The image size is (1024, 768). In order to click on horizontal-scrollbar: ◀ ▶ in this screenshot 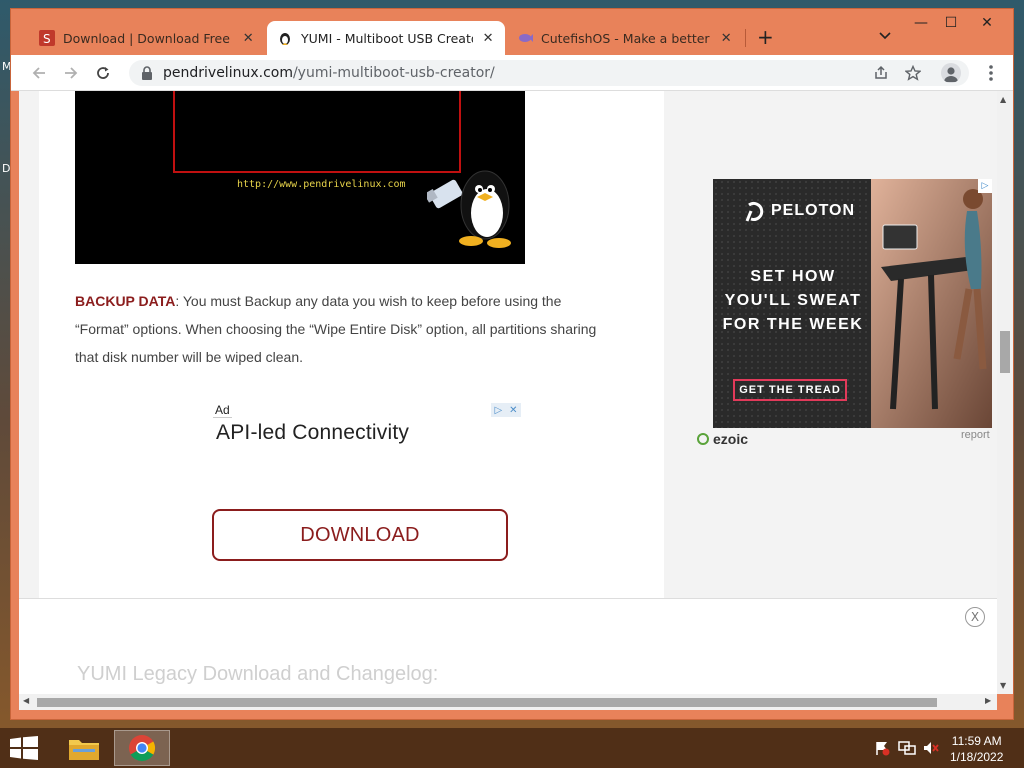, I will do `click(508, 702)`.